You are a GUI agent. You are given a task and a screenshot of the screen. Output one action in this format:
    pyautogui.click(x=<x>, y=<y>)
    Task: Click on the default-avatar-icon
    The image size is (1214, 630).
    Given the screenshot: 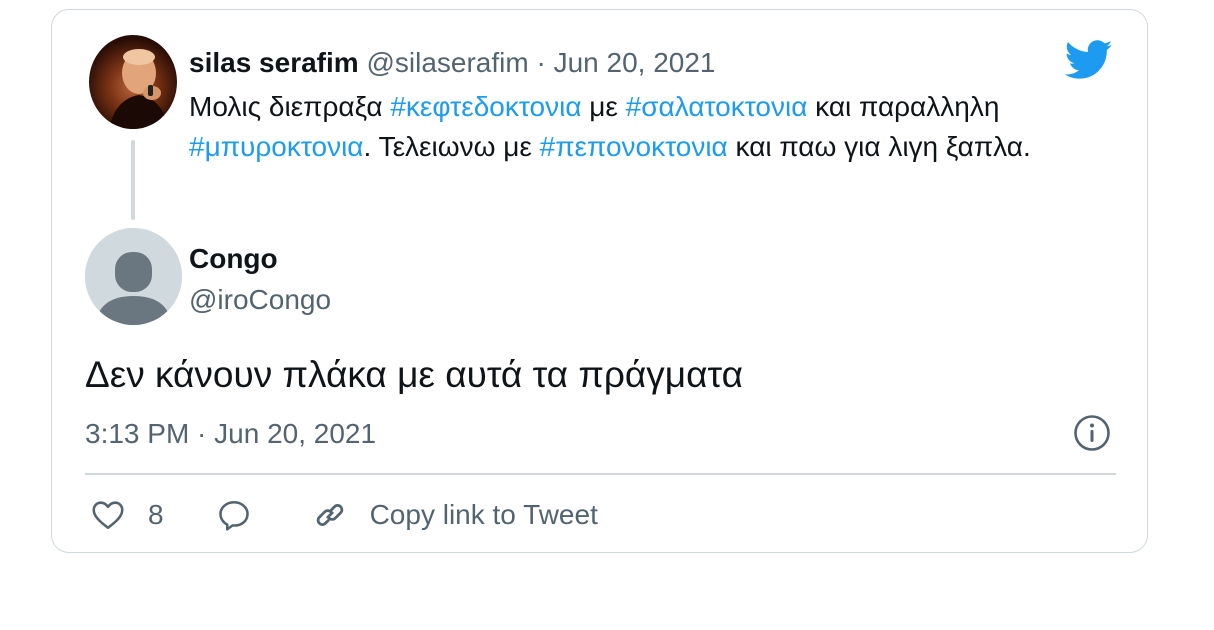 What is the action you would take?
    pyautogui.click(x=133, y=276)
    